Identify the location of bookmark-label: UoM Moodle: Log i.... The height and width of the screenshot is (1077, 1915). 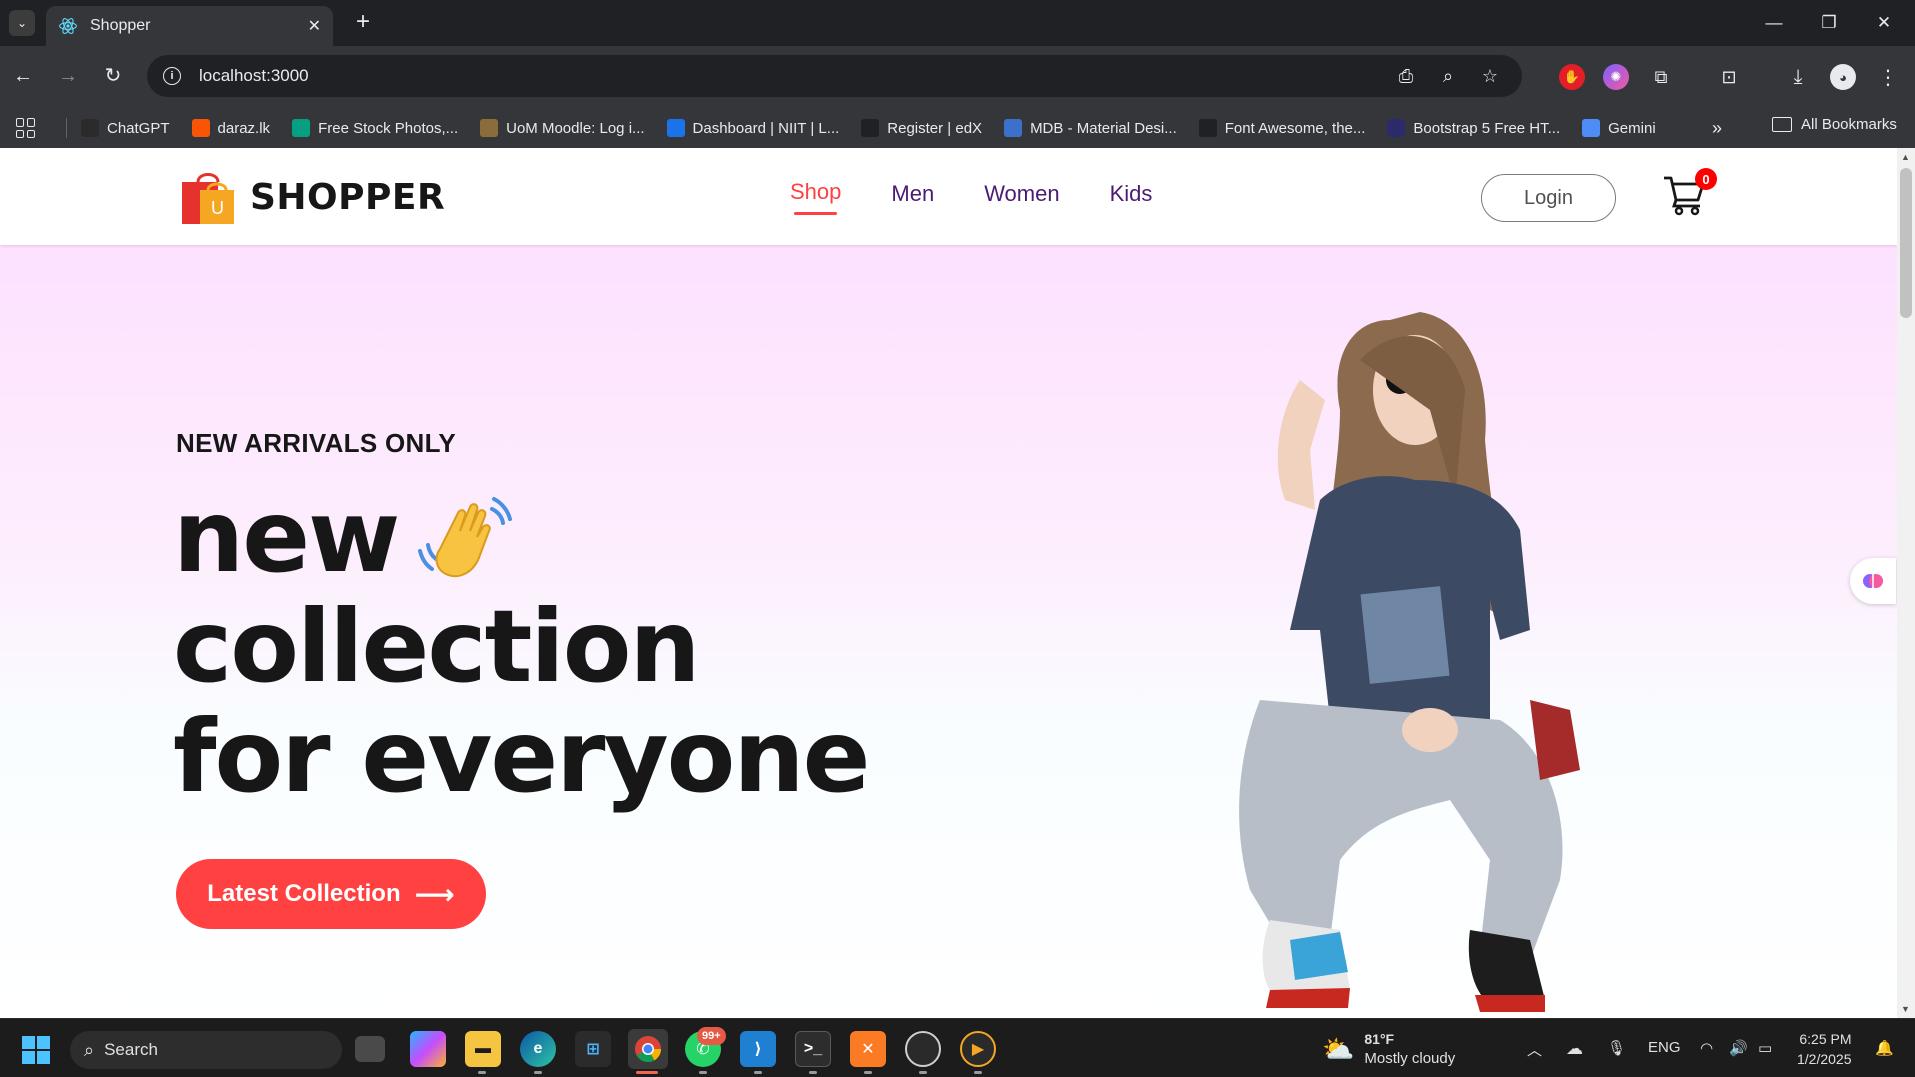
(575, 128).